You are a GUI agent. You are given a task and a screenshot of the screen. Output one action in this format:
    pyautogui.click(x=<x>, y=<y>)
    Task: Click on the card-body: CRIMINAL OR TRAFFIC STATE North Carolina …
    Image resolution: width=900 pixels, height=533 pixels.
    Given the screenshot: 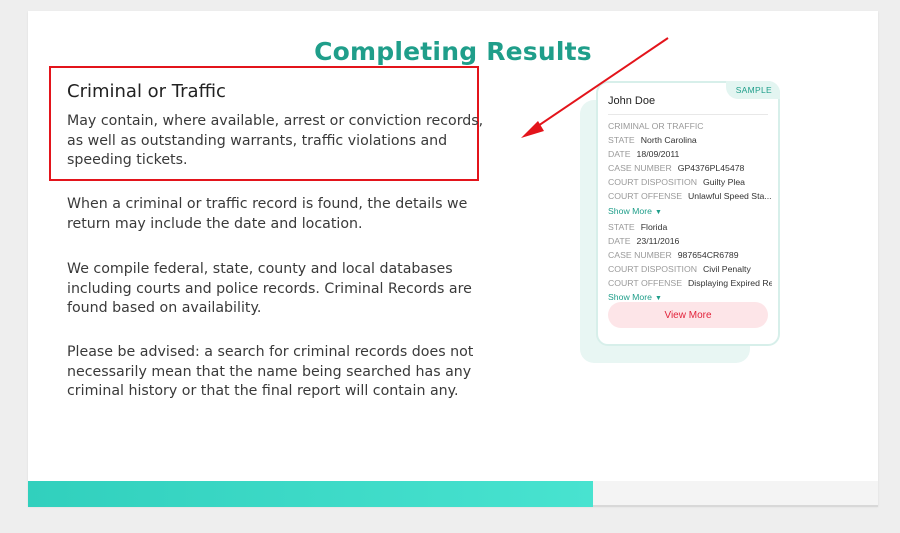 What is the action you would take?
    pyautogui.click(x=690, y=212)
    